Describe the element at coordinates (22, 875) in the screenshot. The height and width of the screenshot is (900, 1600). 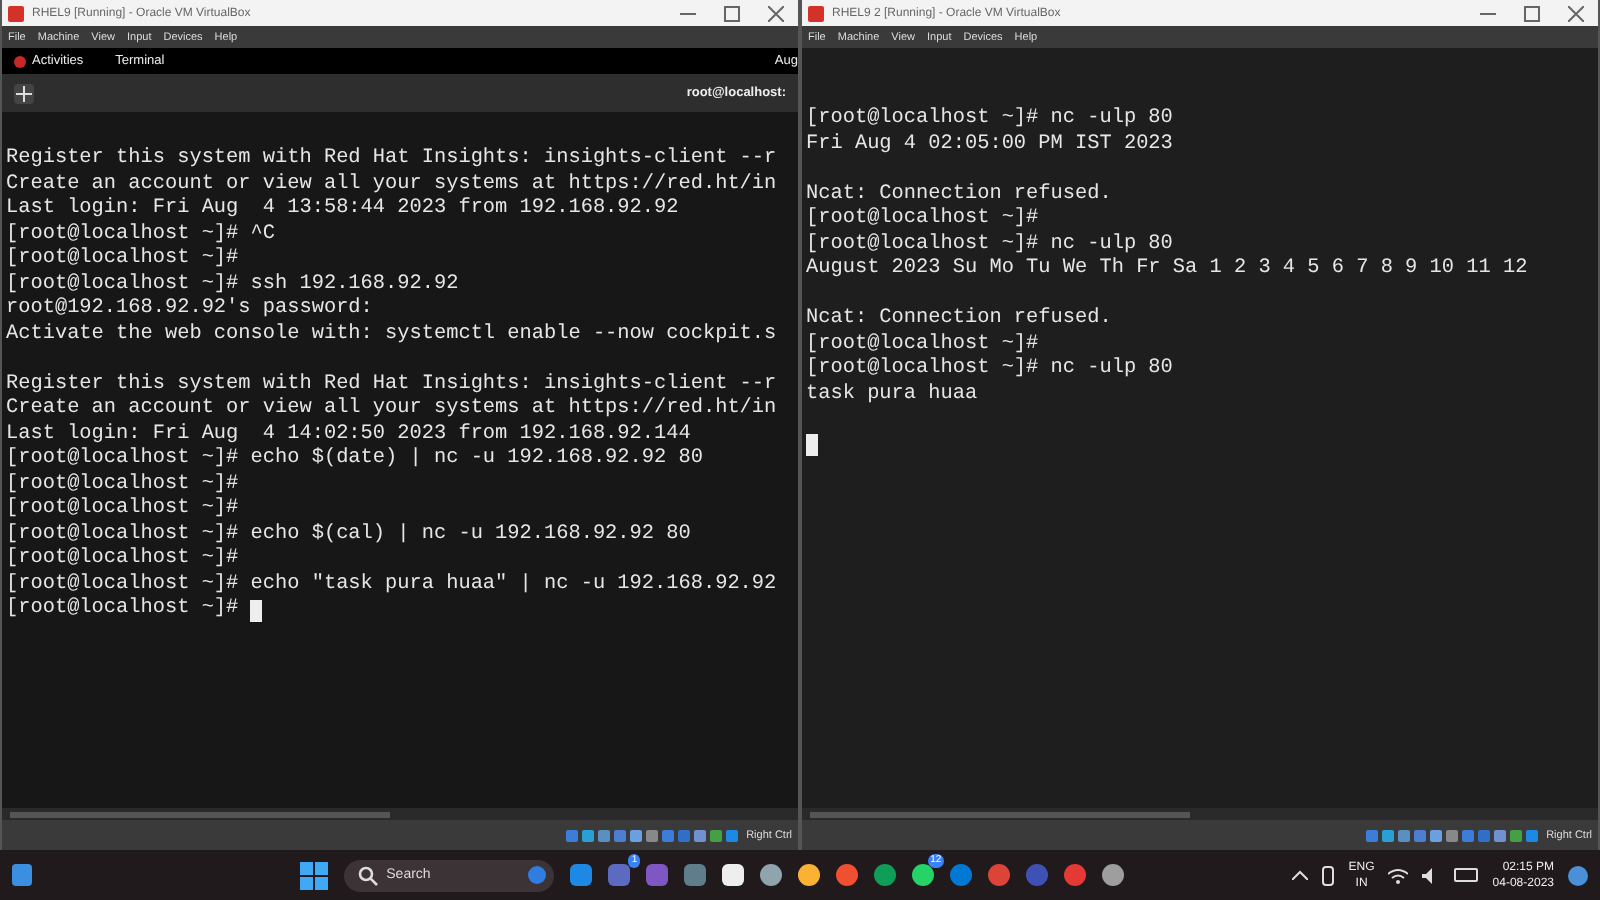
I see `widgets-icon` at that location.